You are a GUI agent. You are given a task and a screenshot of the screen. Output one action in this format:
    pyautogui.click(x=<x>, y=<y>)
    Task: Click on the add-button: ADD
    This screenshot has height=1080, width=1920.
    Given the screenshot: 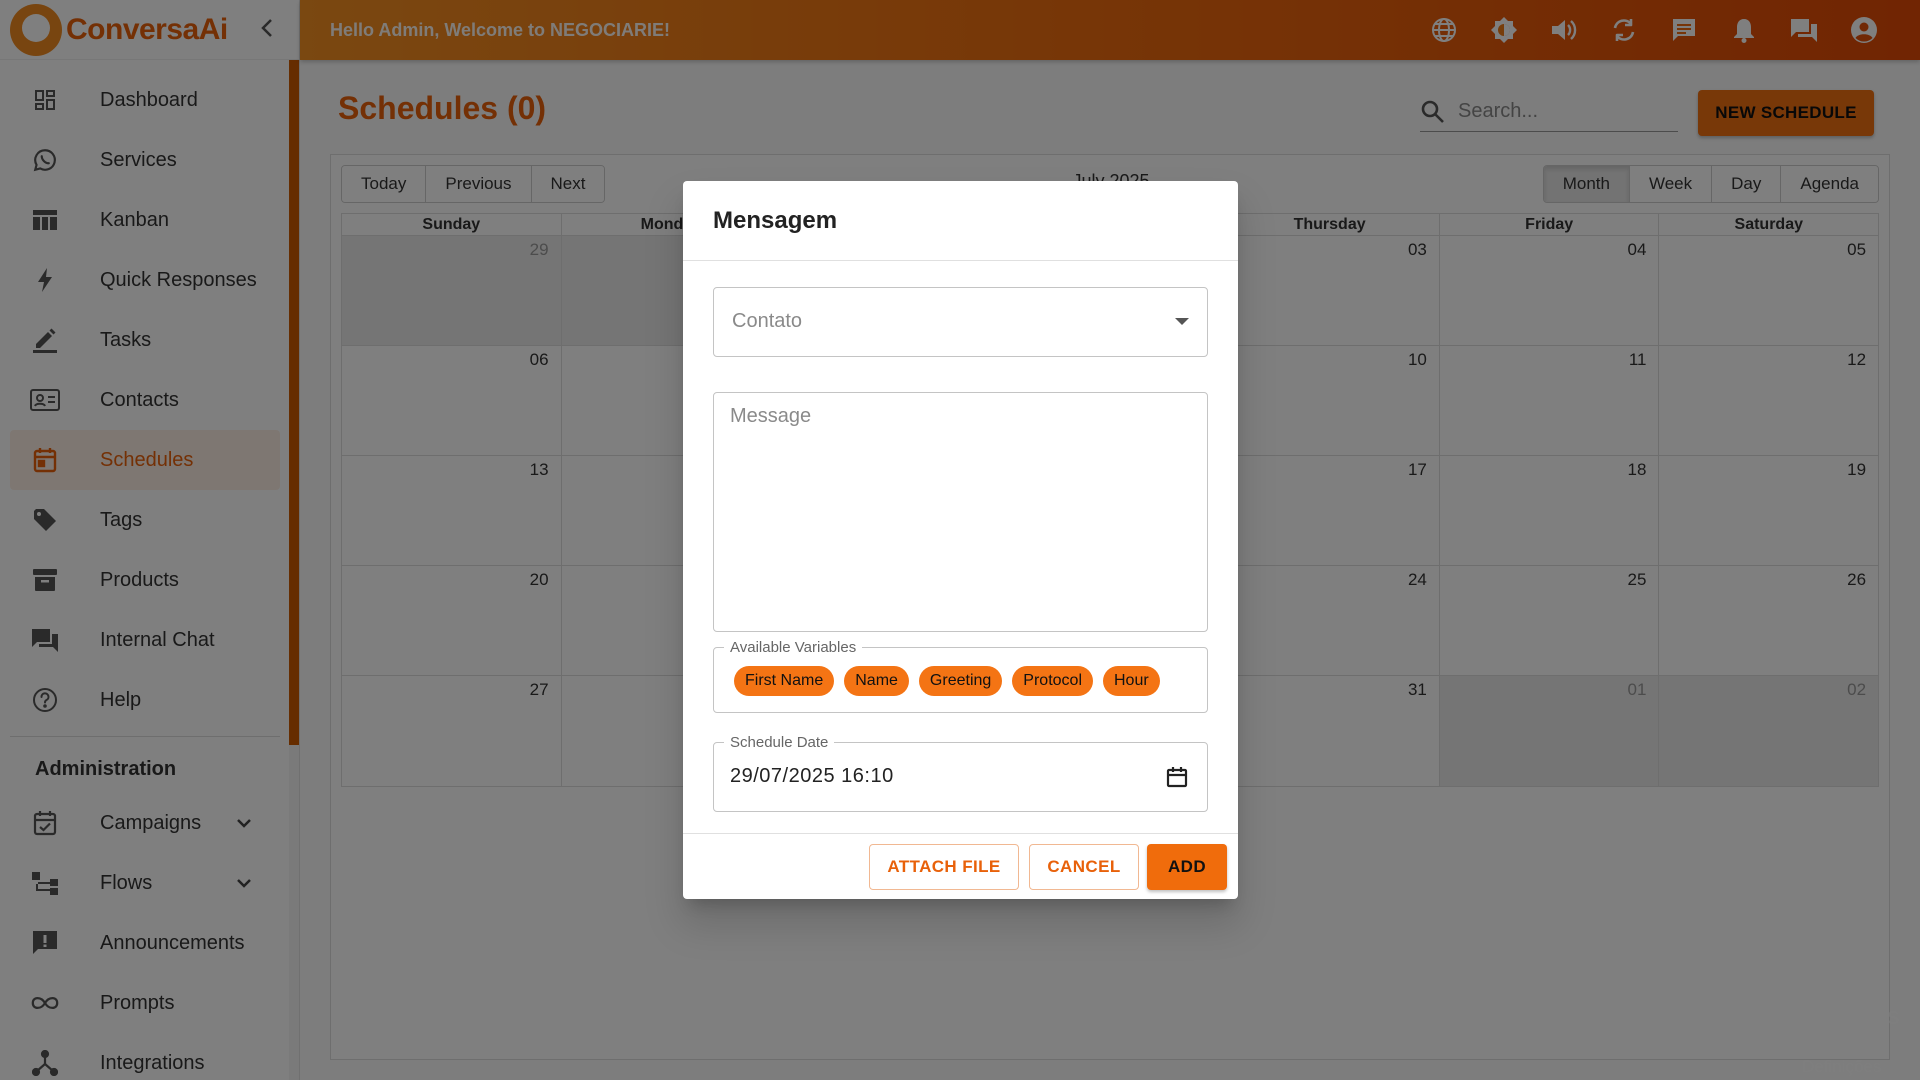 What is the action you would take?
    pyautogui.click(x=1187, y=867)
    